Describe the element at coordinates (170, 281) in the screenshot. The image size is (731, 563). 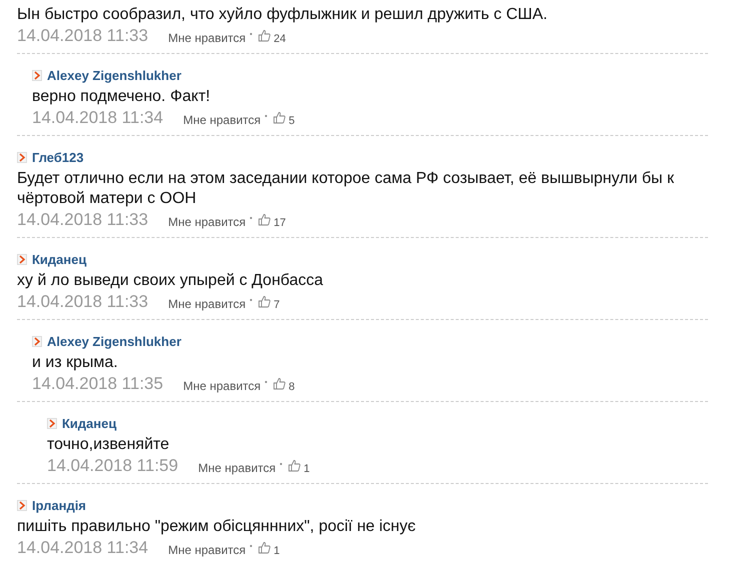
I see `comment-text: ху й ло выведи своих упырей с Донбасса` at that location.